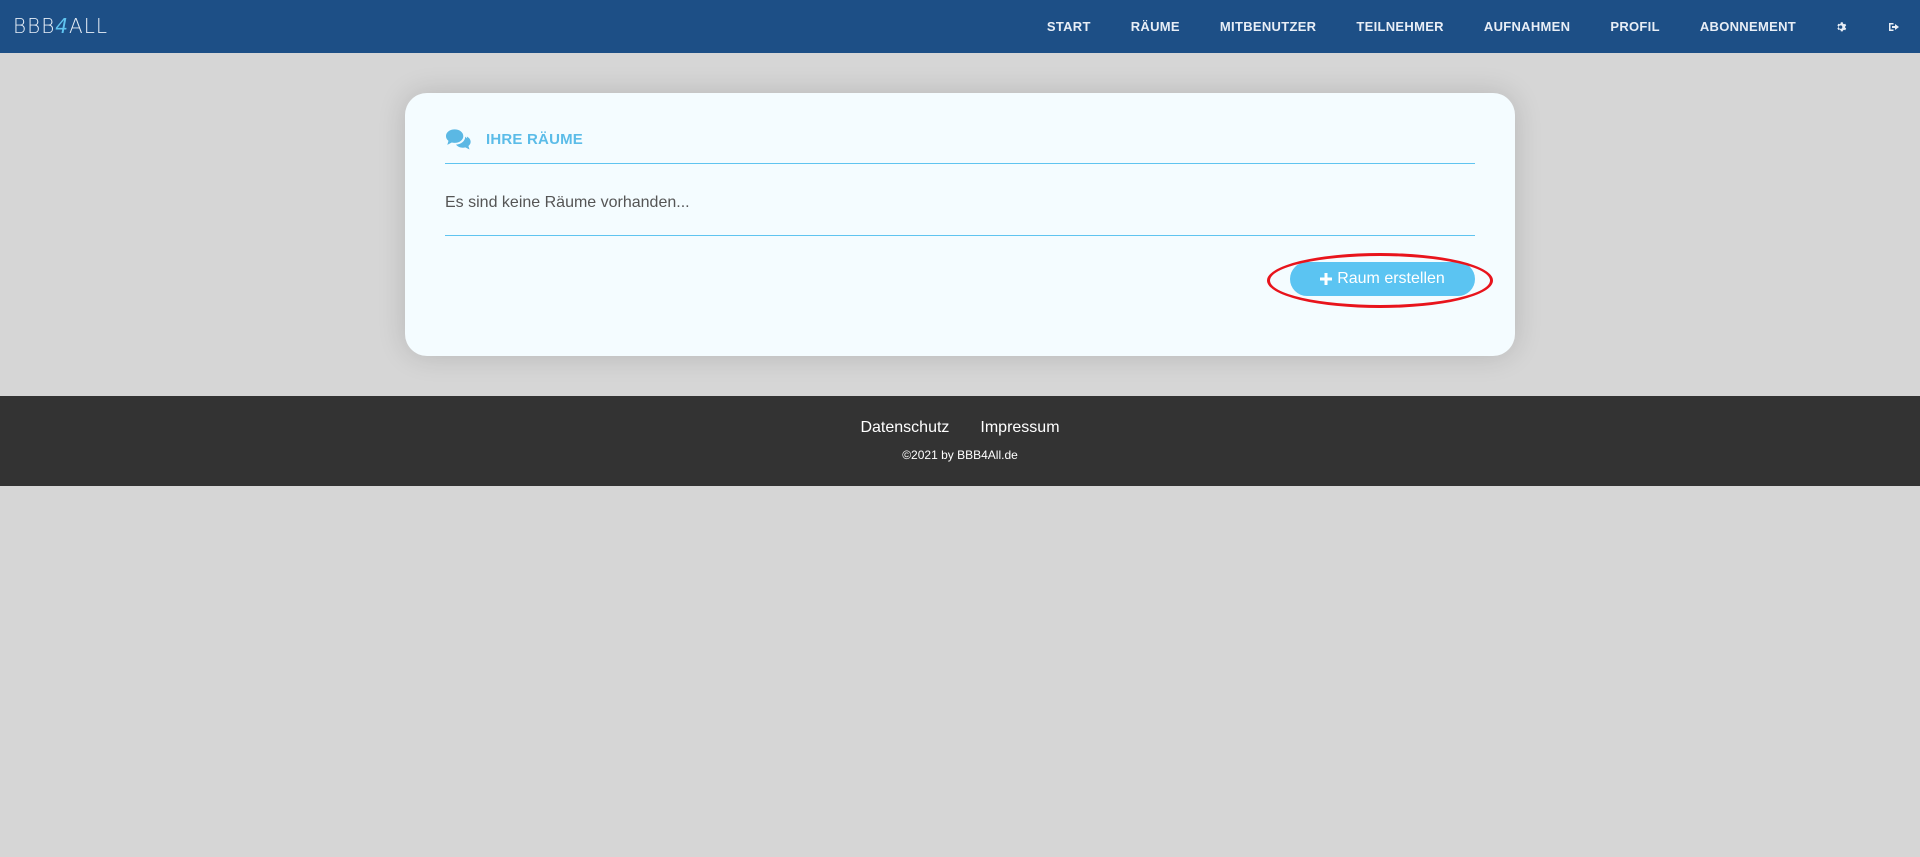 This screenshot has width=1920, height=857. What do you see at coordinates (960, 235) in the screenshot?
I see `divider` at bounding box center [960, 235].